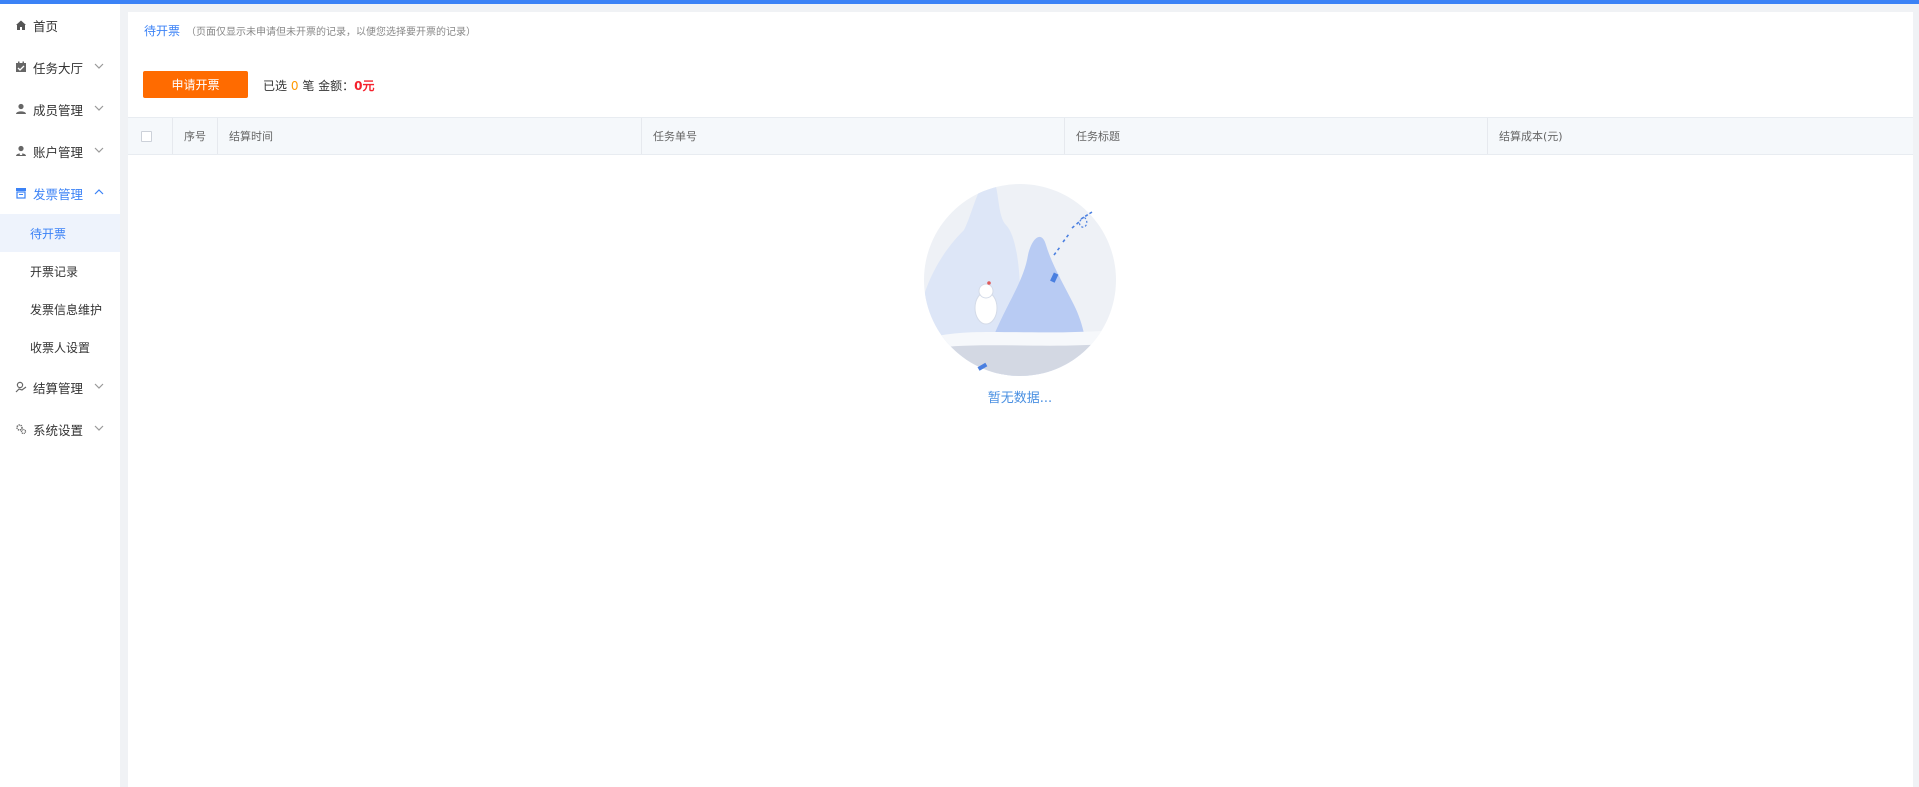 This screenshot has width=1919, height=787. I want to click on sidebar-subitem-pending-invoice: 待开票, so click(60, 233).